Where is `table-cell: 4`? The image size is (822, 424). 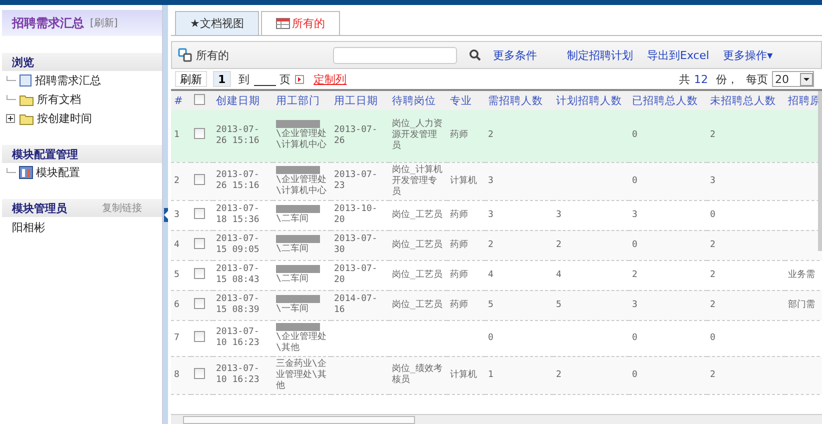 table-cell: 4 is located at coordinates (559, 275).